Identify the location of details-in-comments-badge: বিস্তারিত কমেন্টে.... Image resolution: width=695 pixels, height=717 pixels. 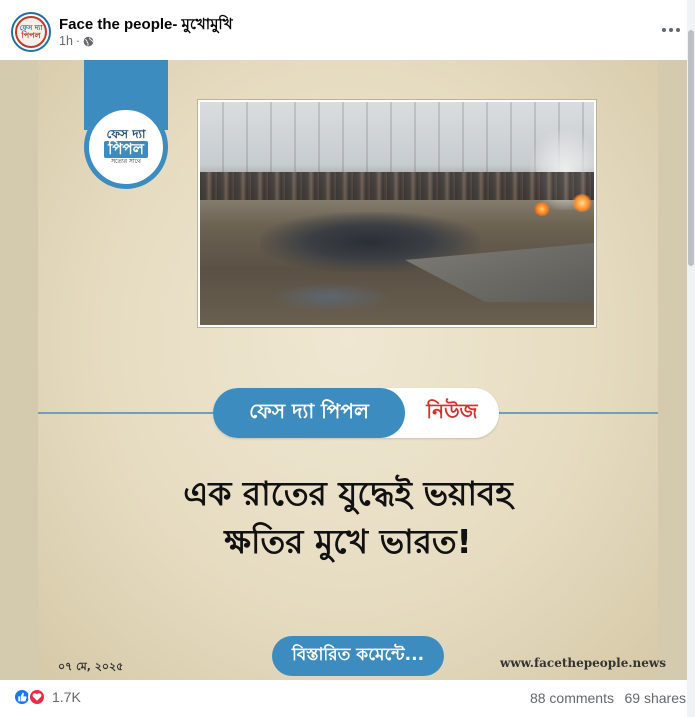
(358, 656).